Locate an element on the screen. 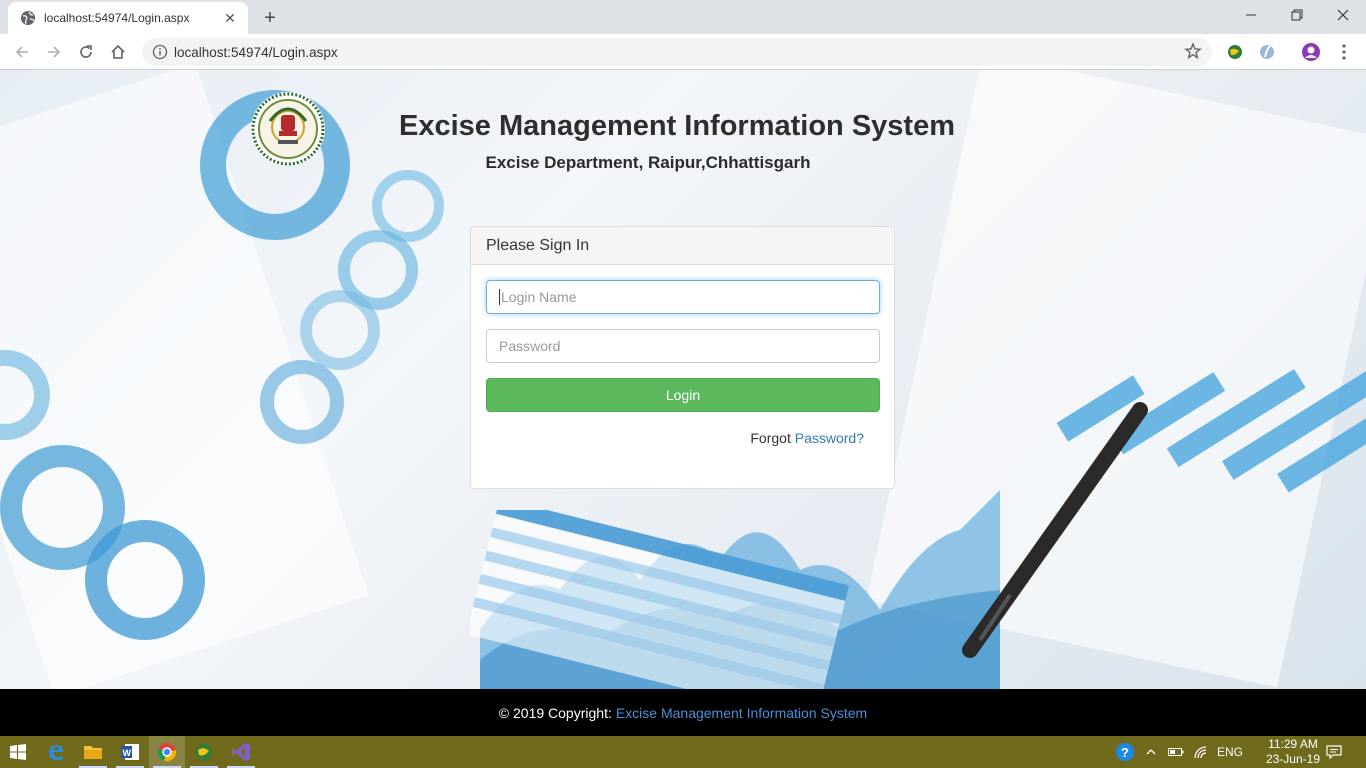 The width and height of the screenshot is (1366, 768). visual-studio-icon is located at coordinates (241, 752).